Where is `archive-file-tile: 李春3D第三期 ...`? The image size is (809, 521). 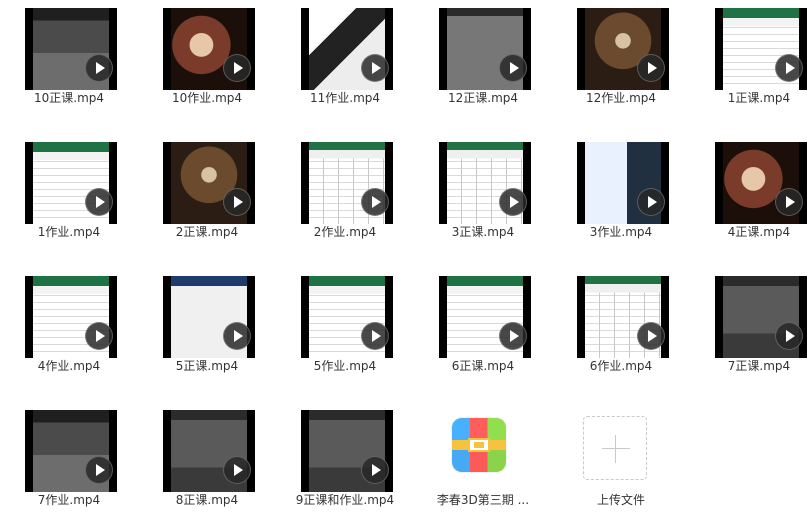
archive-file-tile: 李春3D第三期 ... is located at coordinates (483, 461).